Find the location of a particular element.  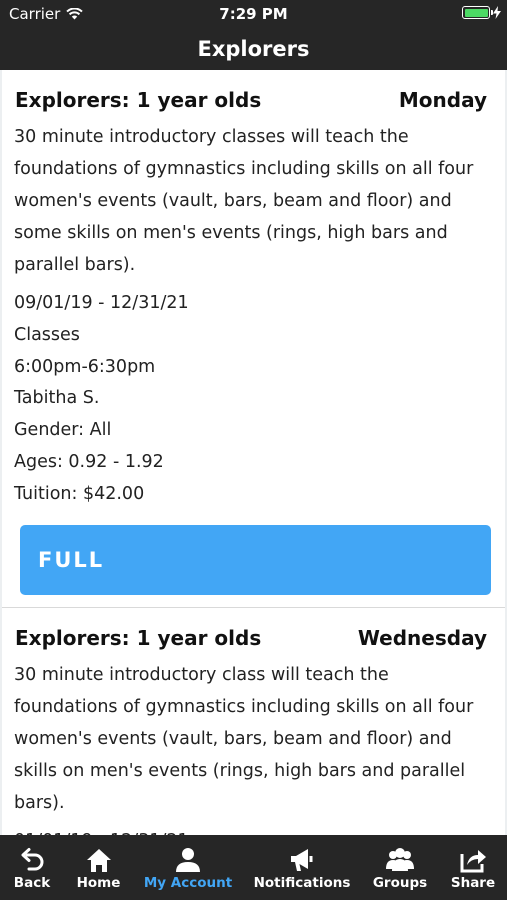

class-tuition: Tuition: $42.00 is located at coordinates (79, 493).